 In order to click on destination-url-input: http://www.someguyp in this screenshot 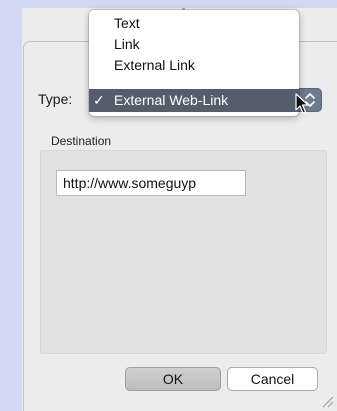, I will do `click(151, 183)`.